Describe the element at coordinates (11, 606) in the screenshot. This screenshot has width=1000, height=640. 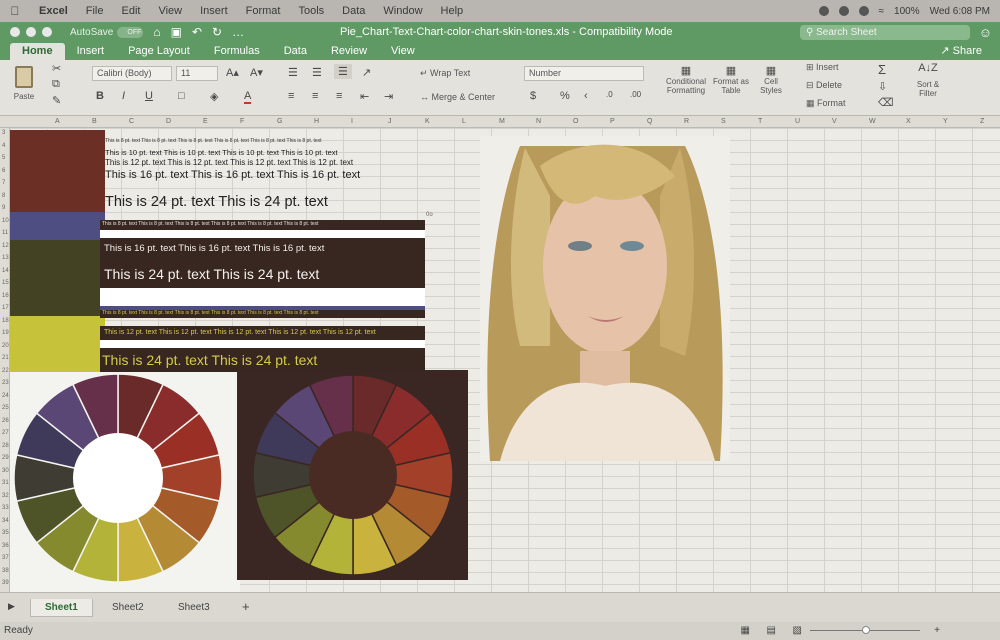
I see `sheet-scroll-icon: ▶` at that location.